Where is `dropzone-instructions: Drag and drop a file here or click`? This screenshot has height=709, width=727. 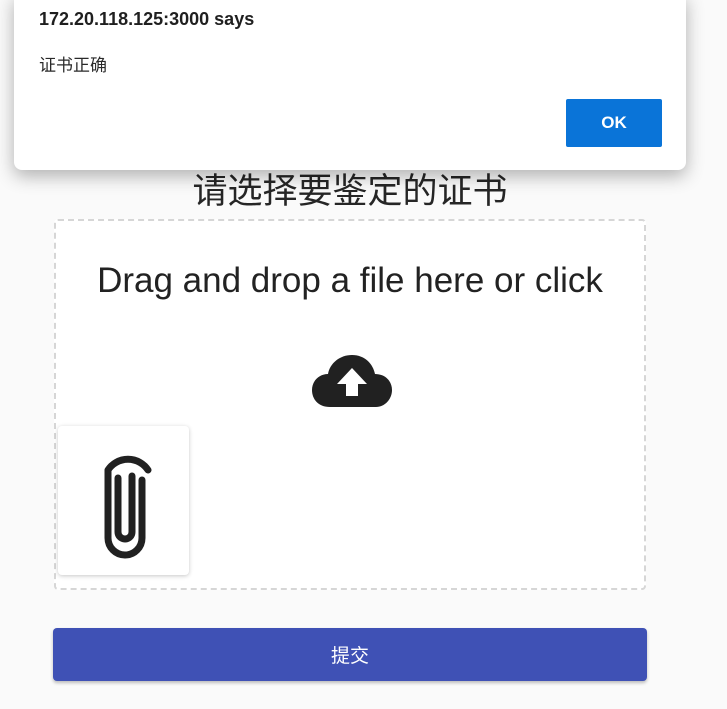 dropzone-instructions: Drag and drop a file here or click is located at coordinates (350, 280).